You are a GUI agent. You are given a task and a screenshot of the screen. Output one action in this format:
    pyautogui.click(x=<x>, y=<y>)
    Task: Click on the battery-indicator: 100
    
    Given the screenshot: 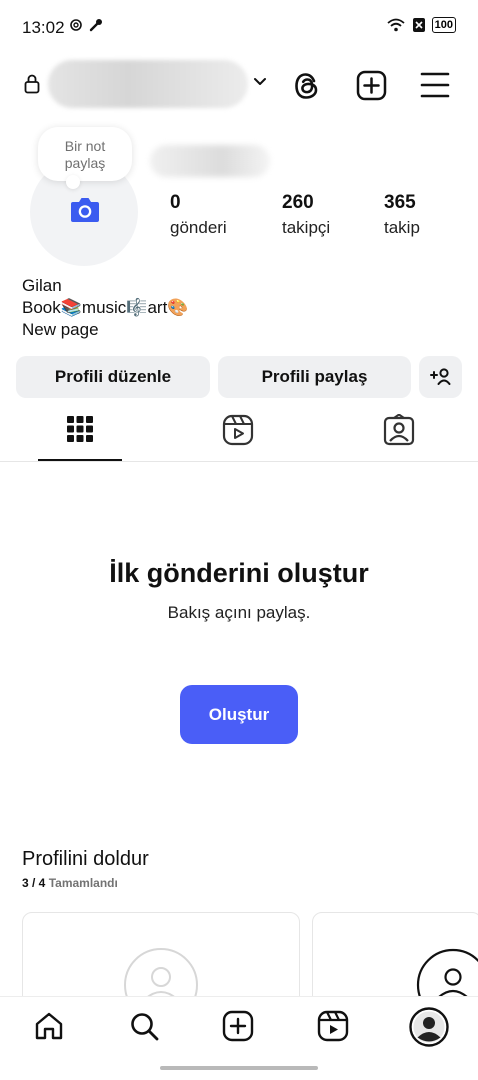 What is the action you would take?
    pyautogui.click(x=443, y=25)
    